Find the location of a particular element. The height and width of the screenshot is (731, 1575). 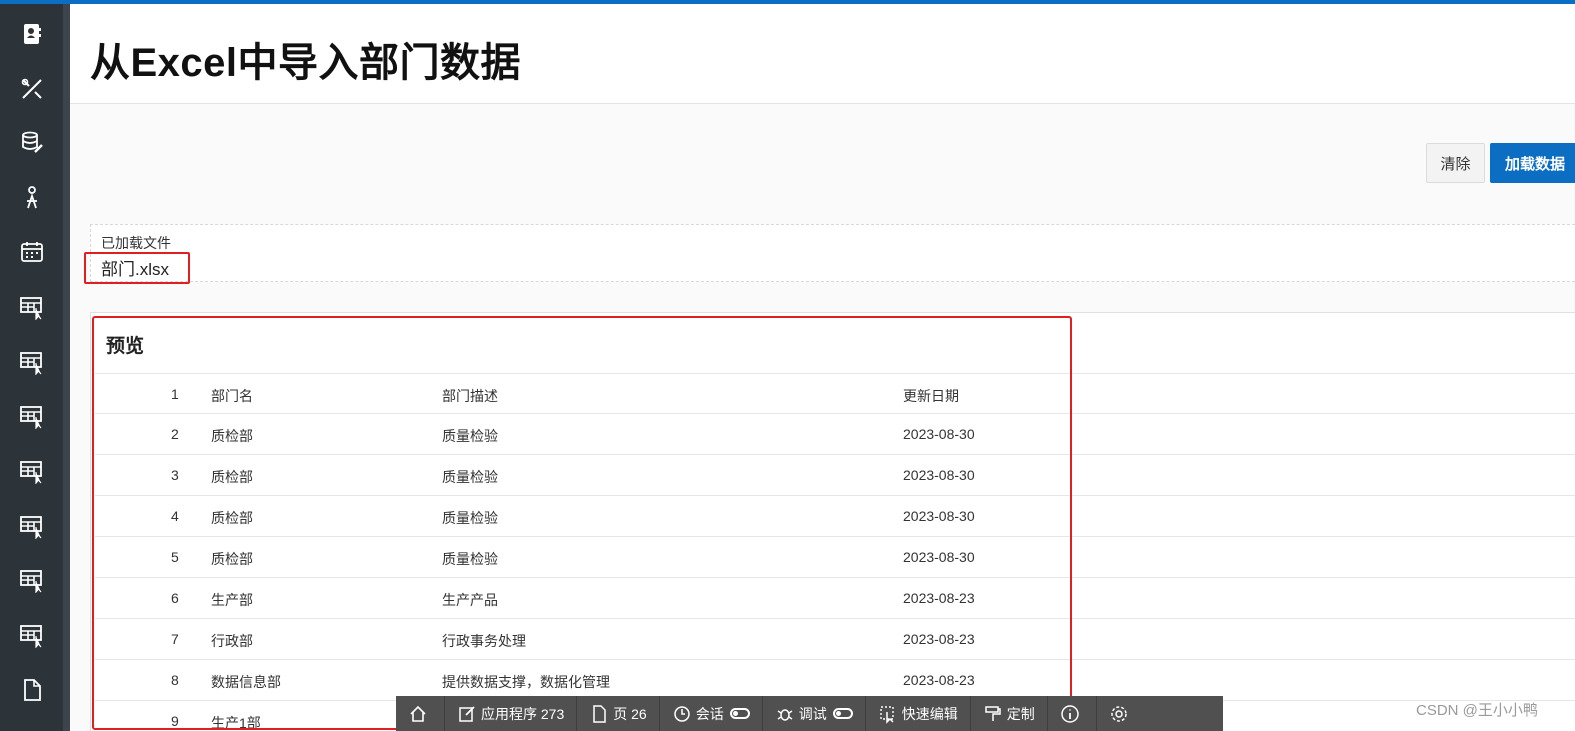

design-tools-icon is located at coordinates (31, 88).